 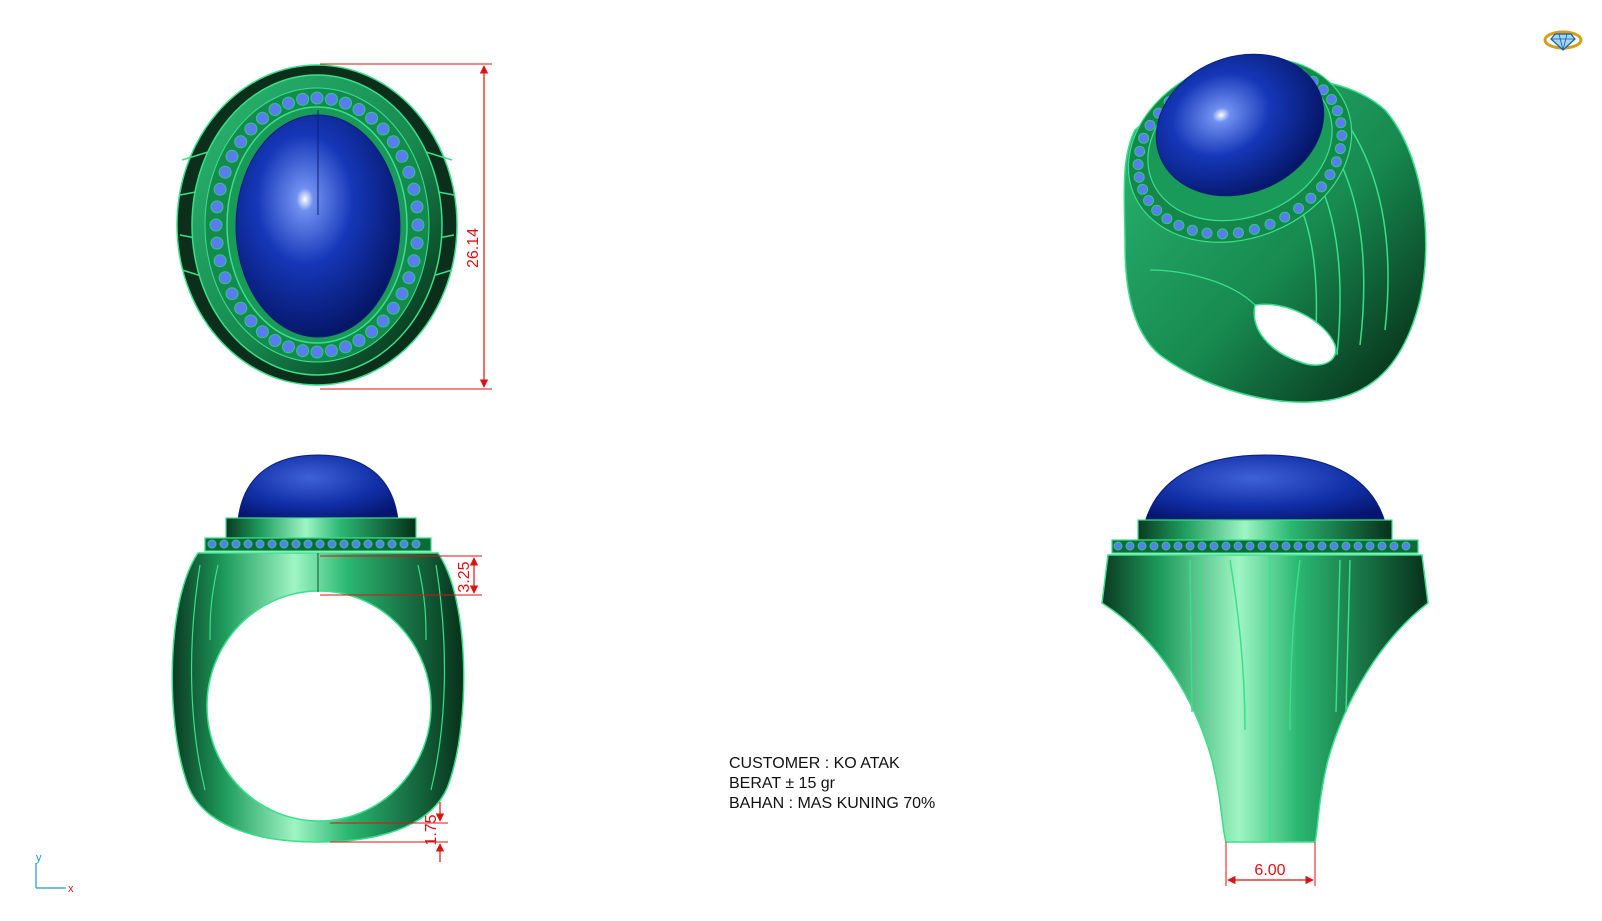 What do you see at coordinates (814, 763) in the screenshot?
I see `customer-line: CUSTOMER : KO ATAK` at bounding box center [814, 763].